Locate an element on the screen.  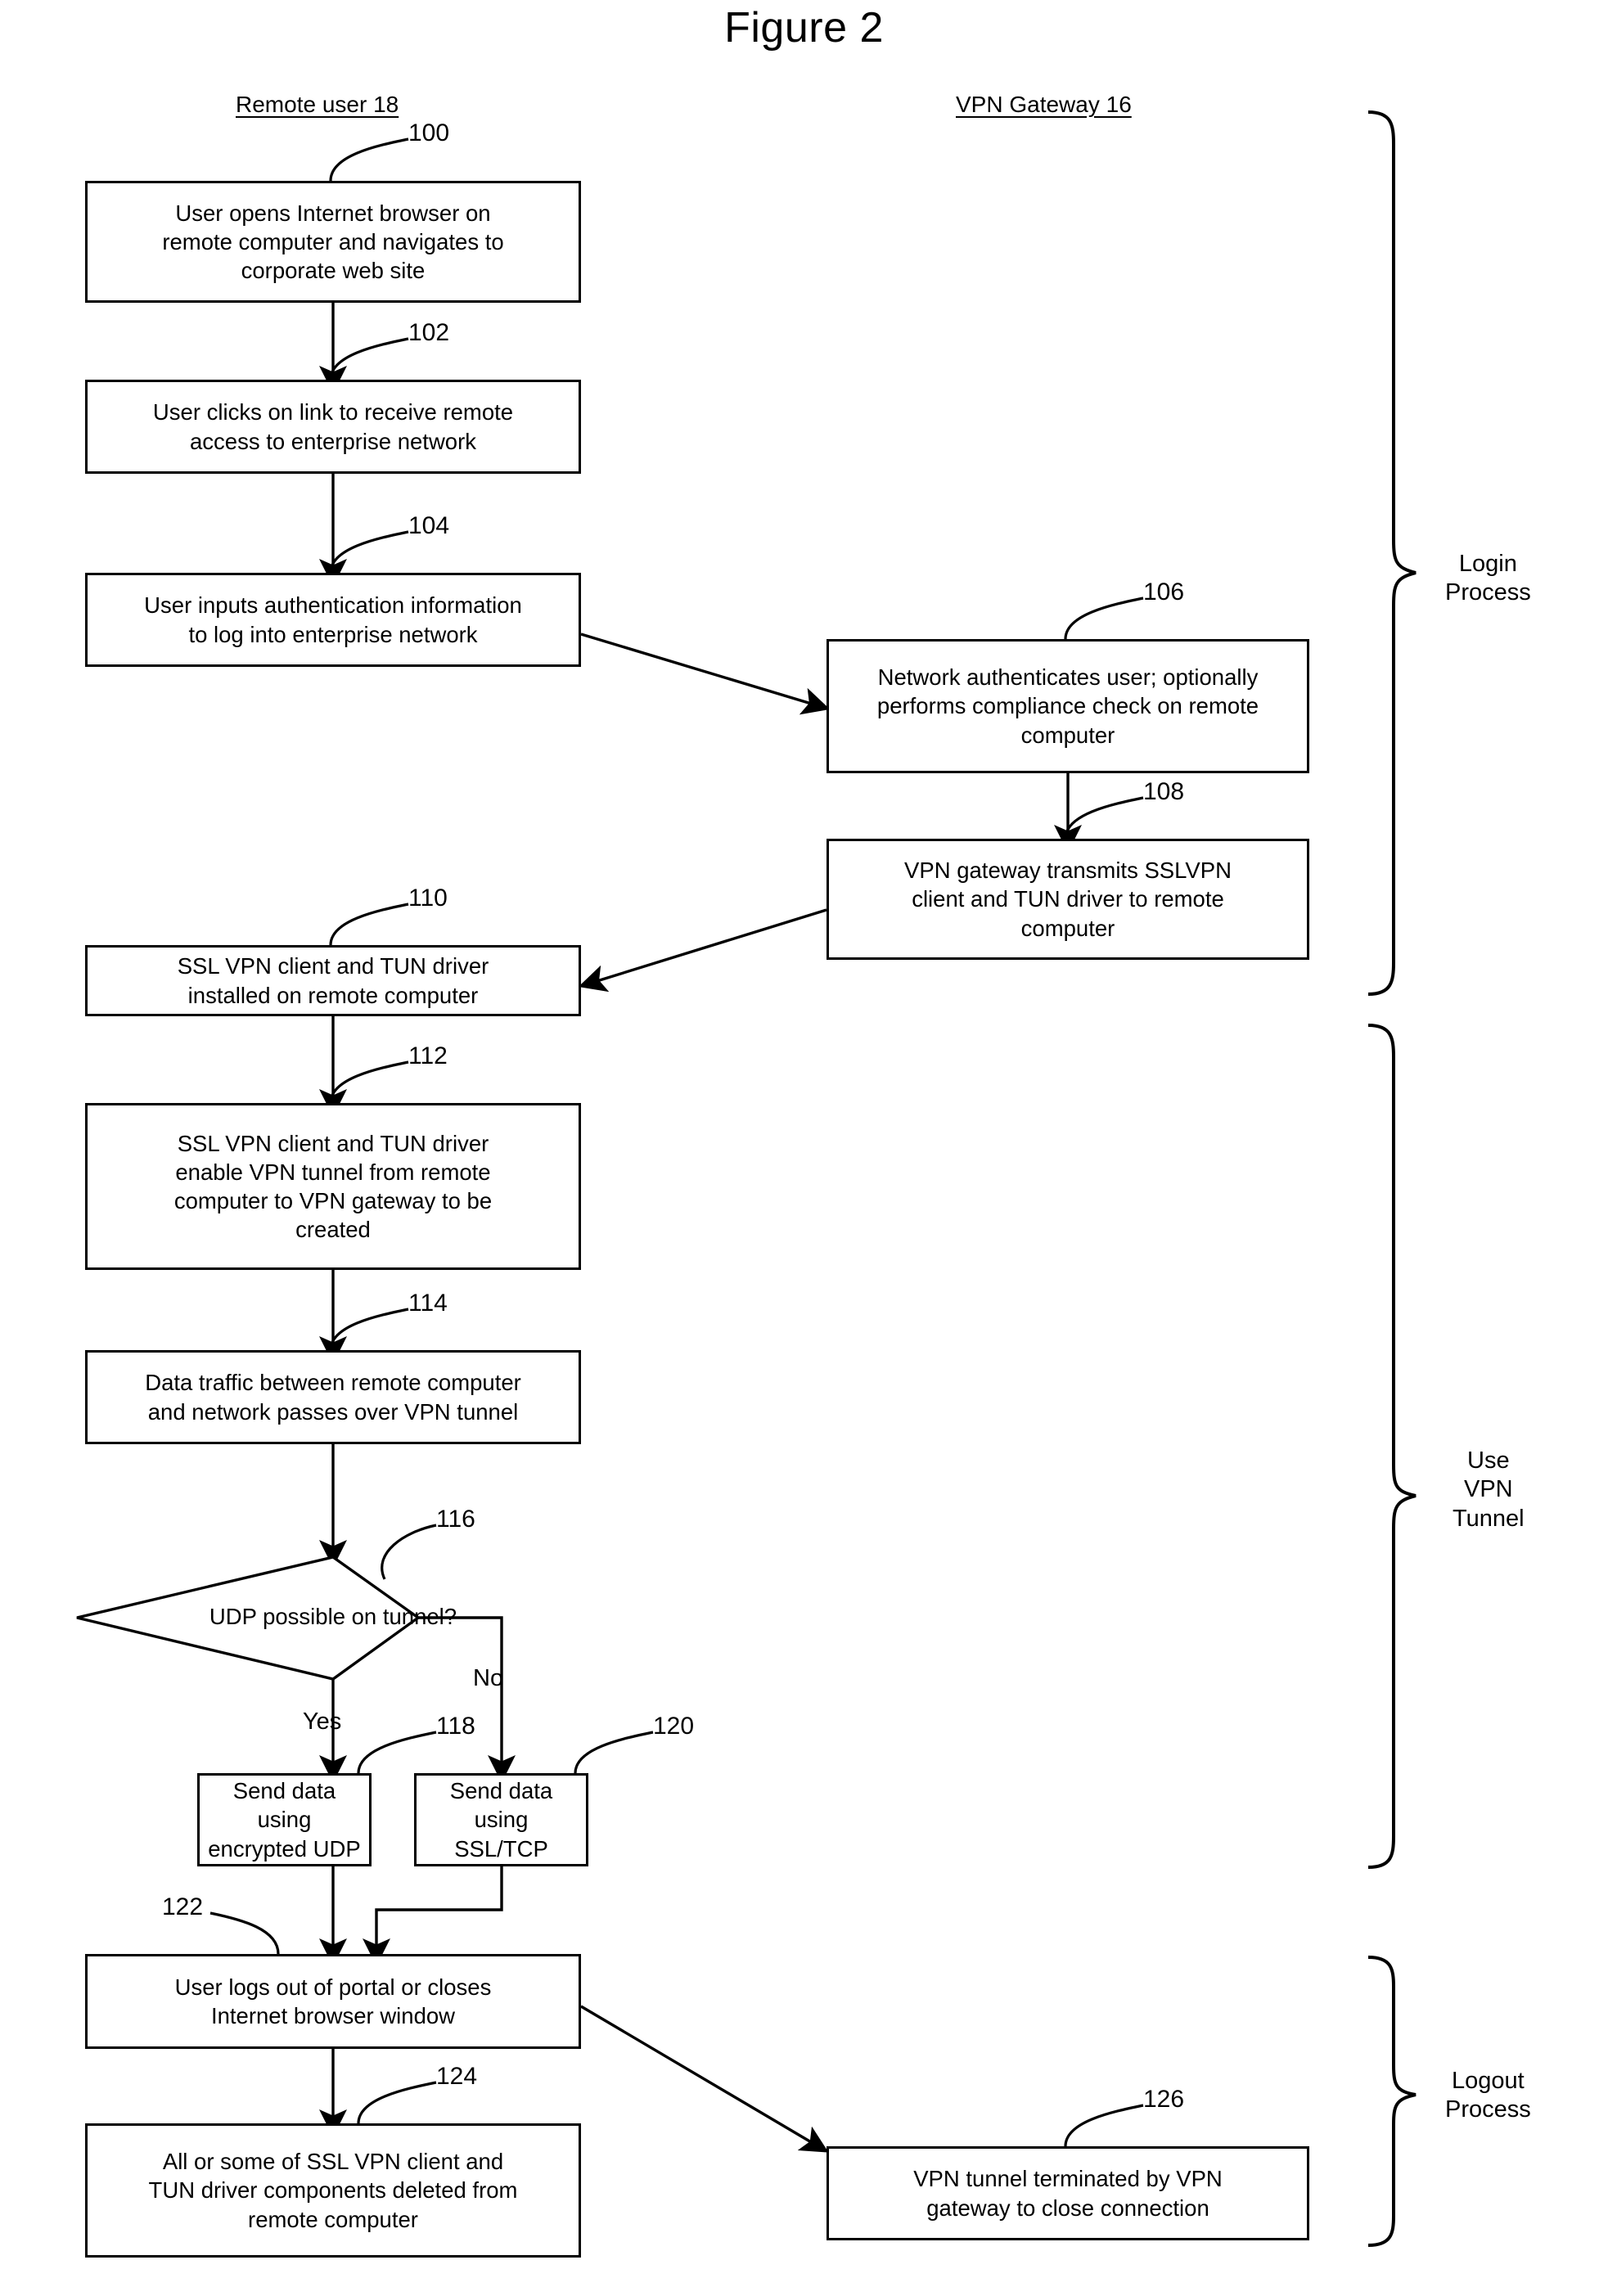
box-118-line-2: encrypted UDP is located at coordinates (284, 1848).